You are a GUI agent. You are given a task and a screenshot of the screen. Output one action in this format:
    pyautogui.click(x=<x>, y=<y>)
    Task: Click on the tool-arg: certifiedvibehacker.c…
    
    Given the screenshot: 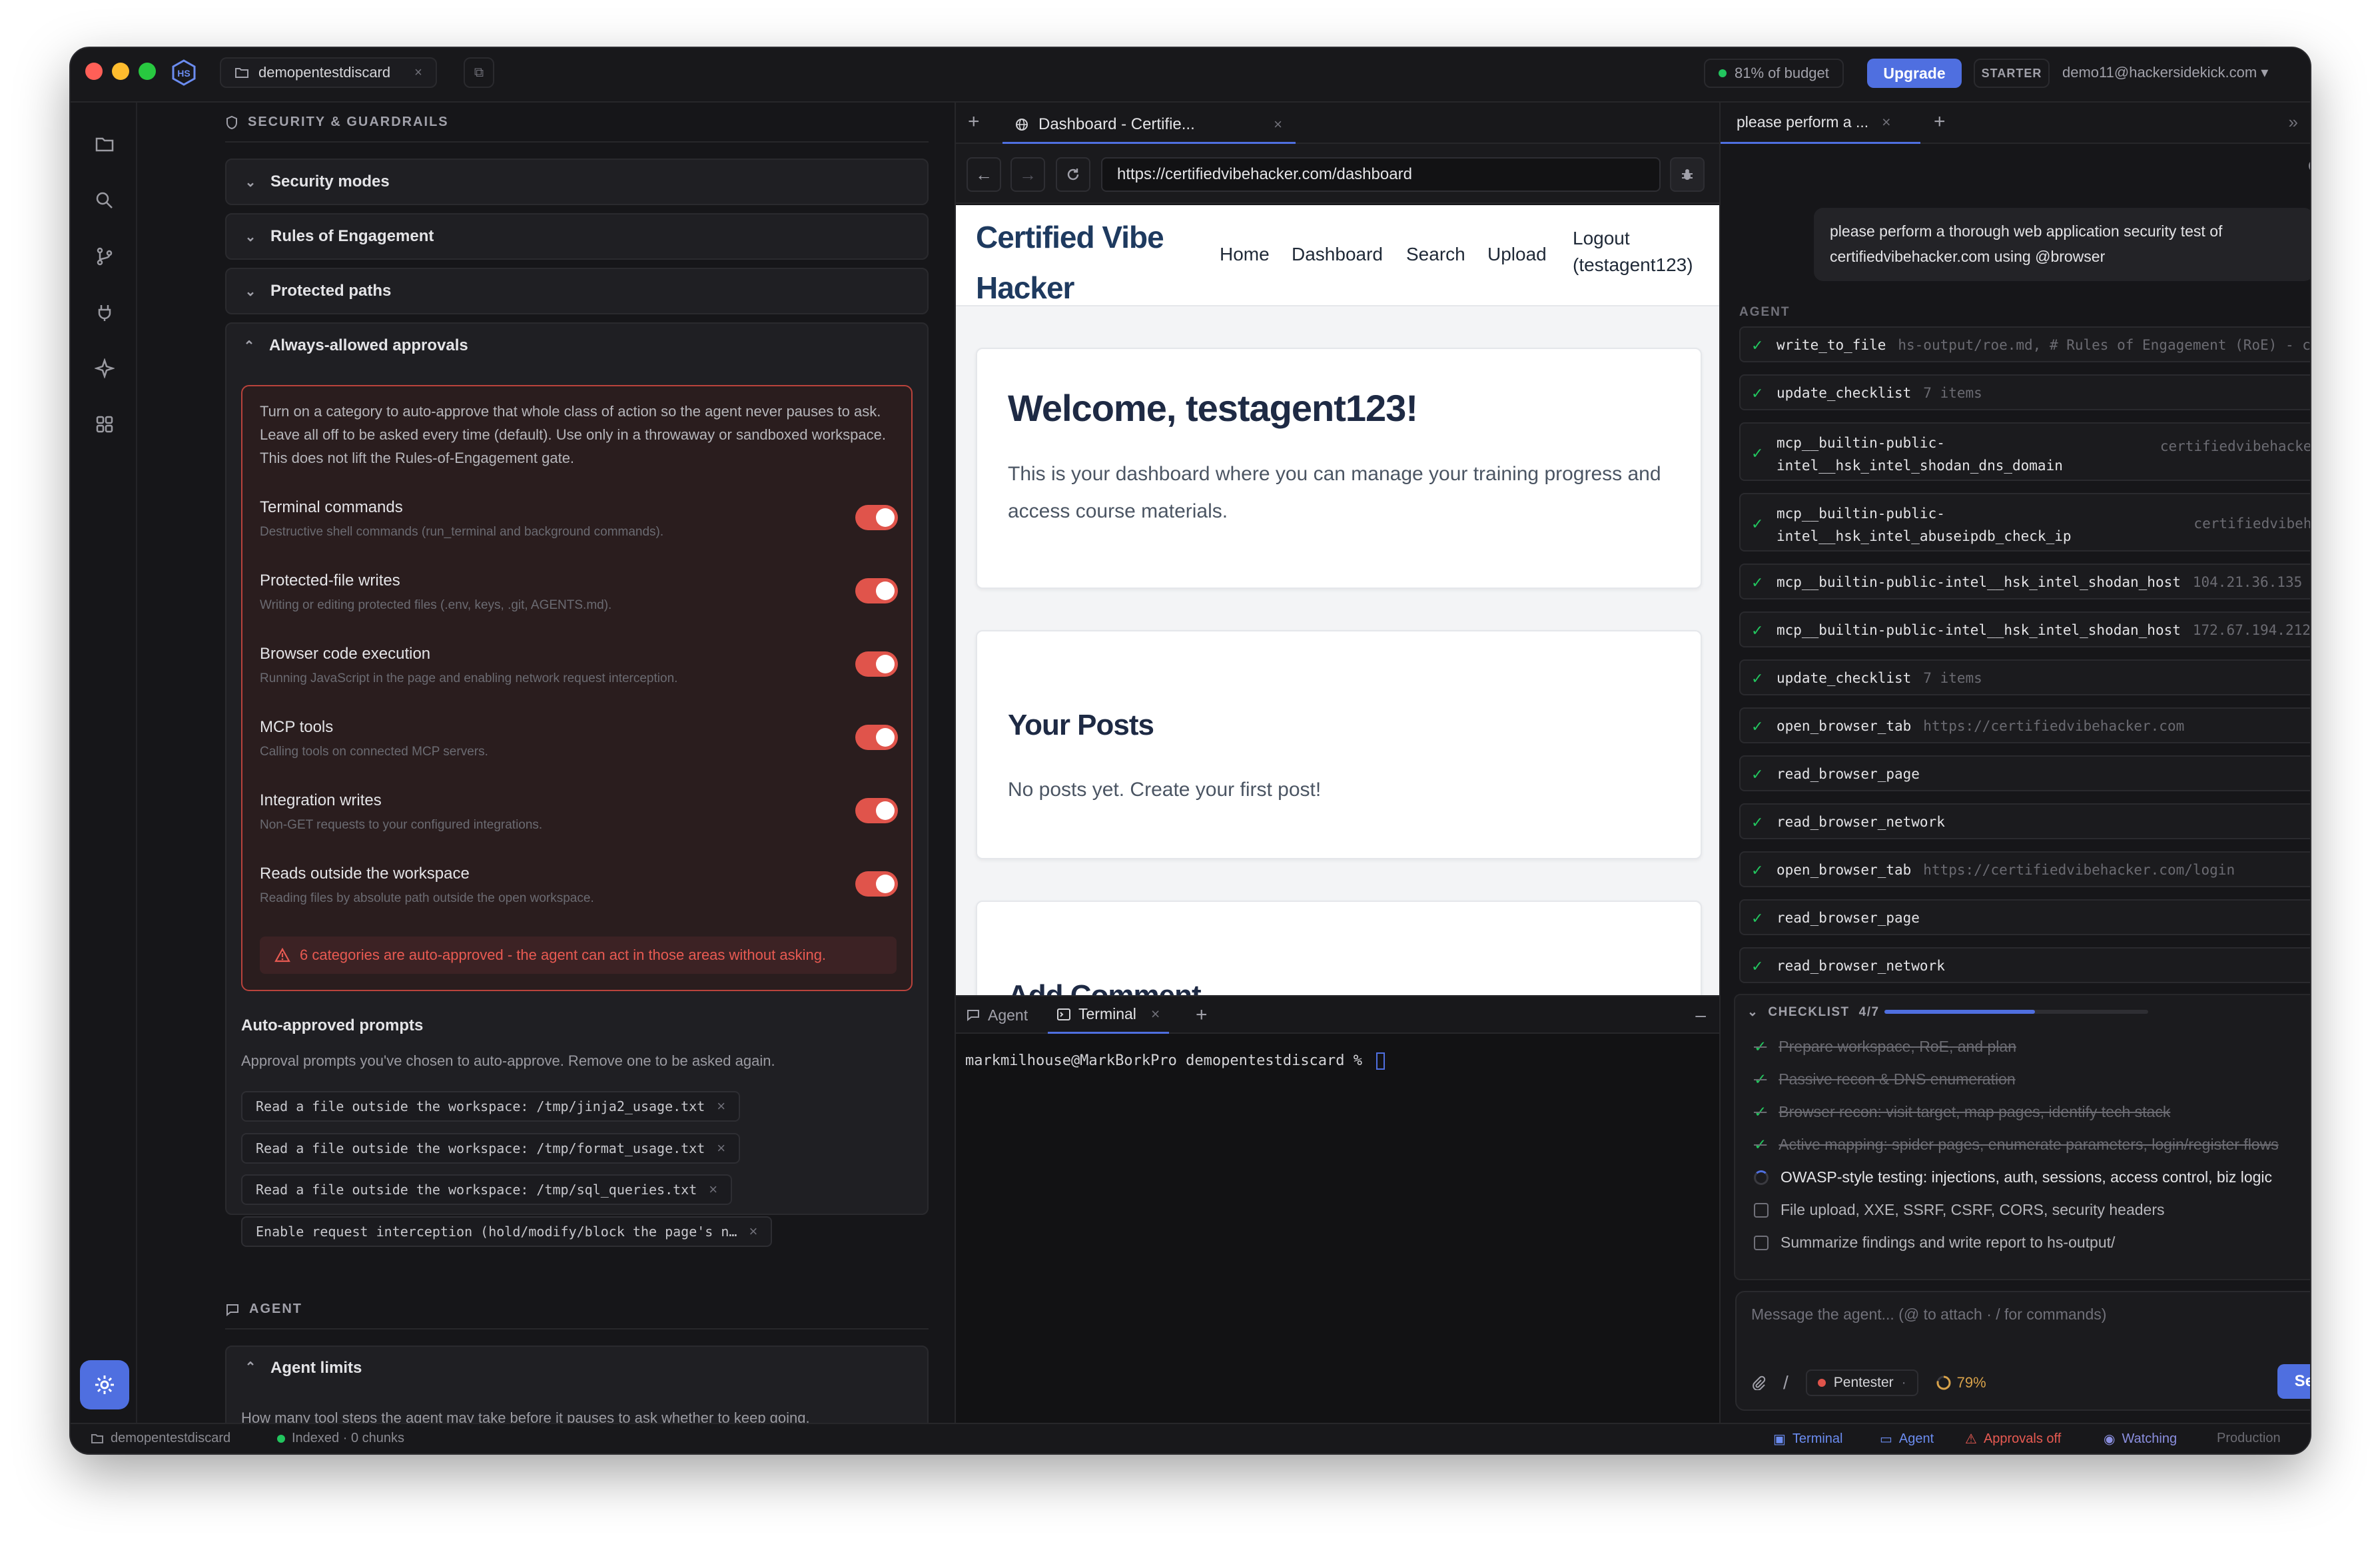 What is the action you would take?
    pyautogui.click(x=2235, y=446)
    